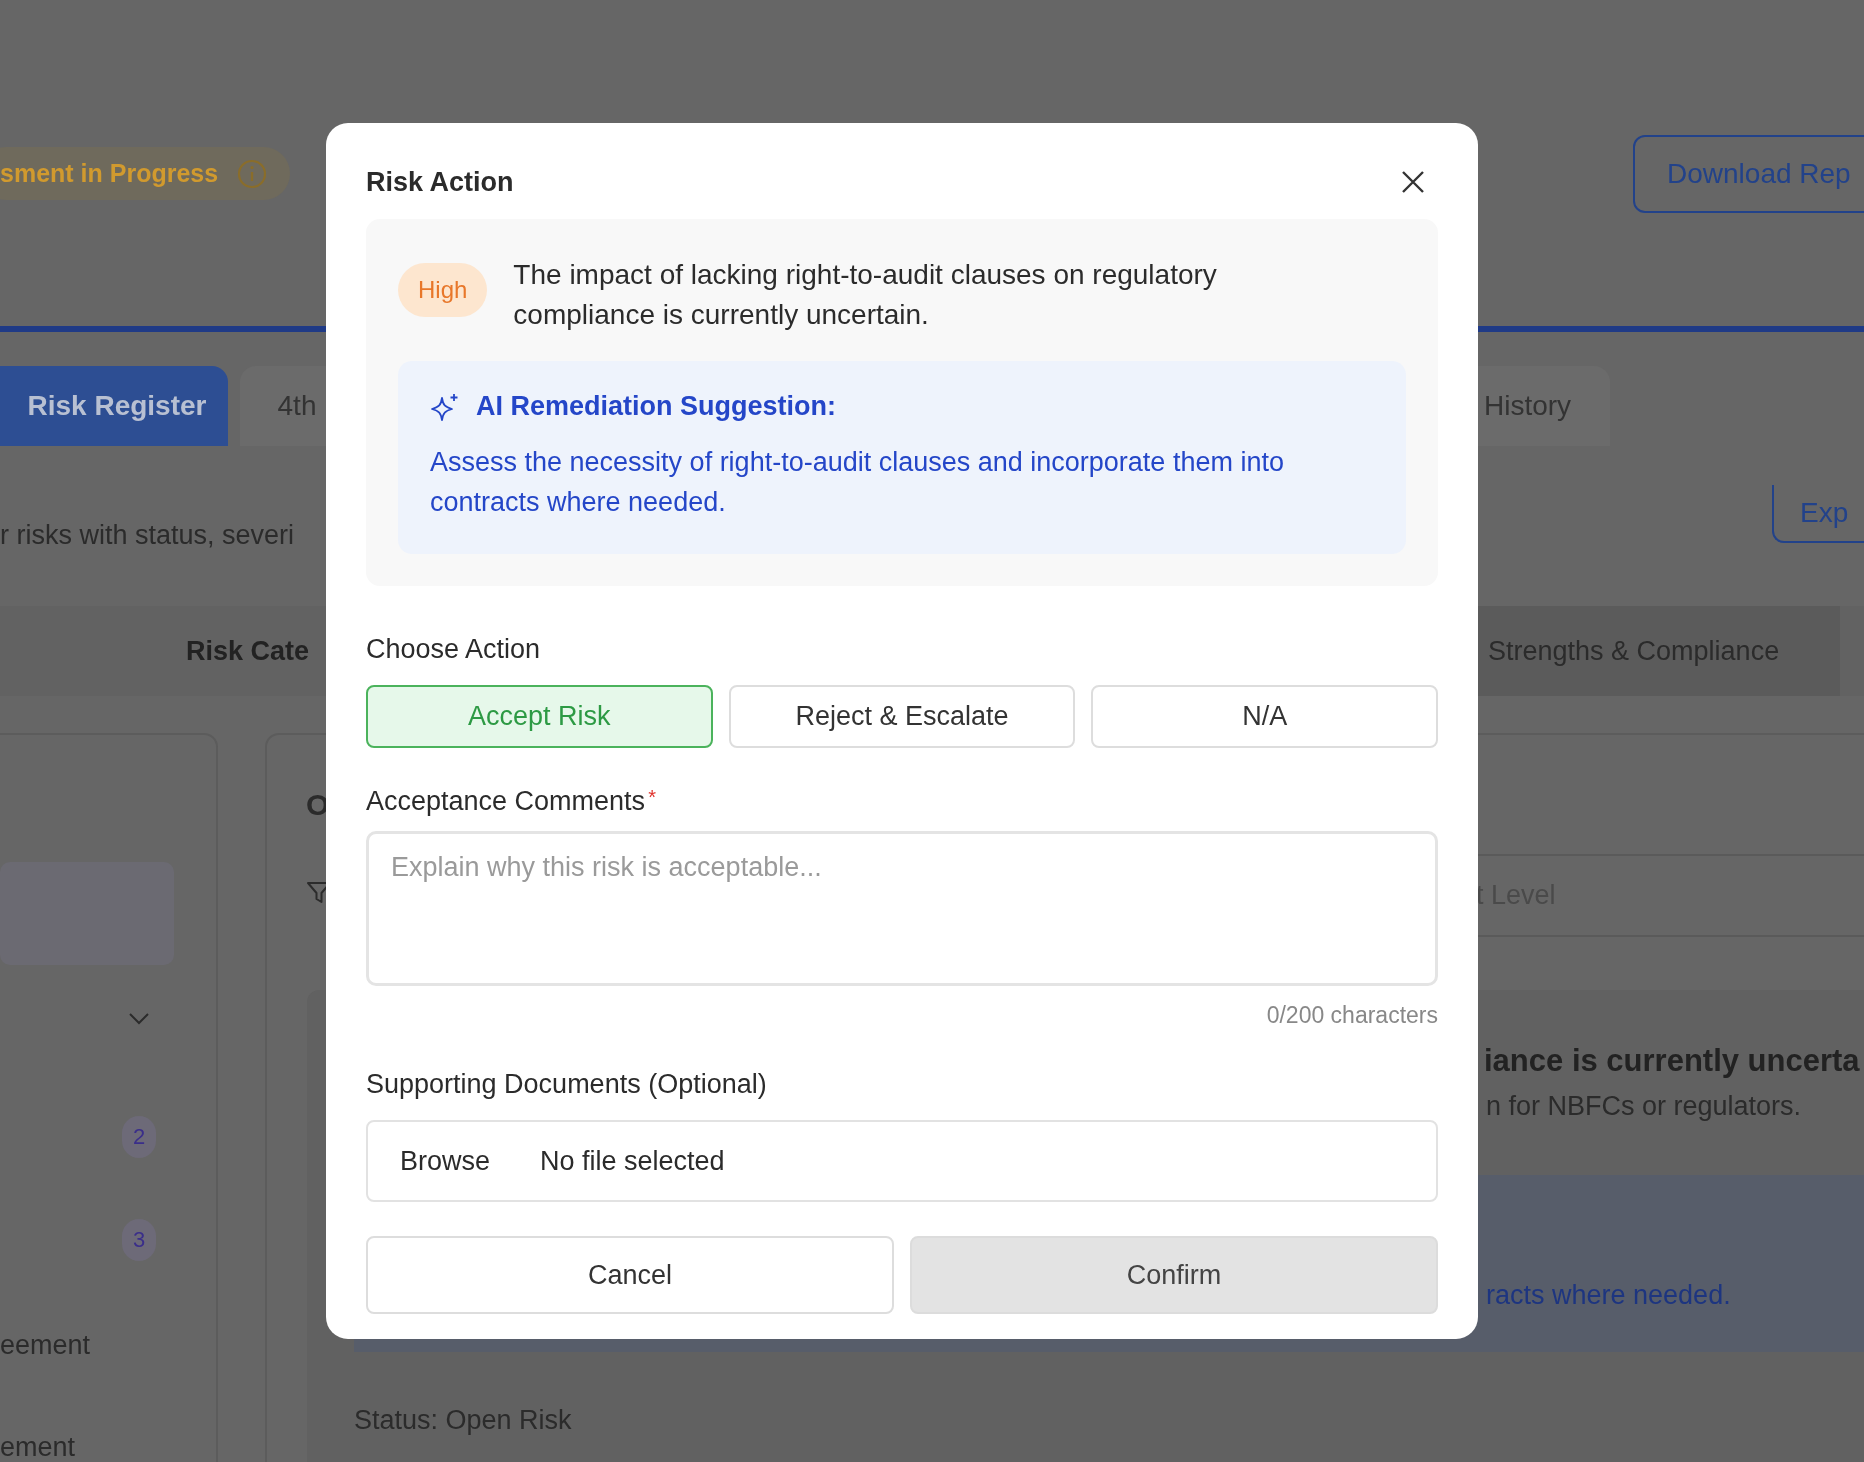 The height and width of the screenshot is (1462, 1864). What do you see at coordinates (857, 482) in the screenshot?
I see `suggestion-text: Assess the necessity of right-to-audit clauses and incorporate them into contracts where needed.` at bounding box center [857, 482].